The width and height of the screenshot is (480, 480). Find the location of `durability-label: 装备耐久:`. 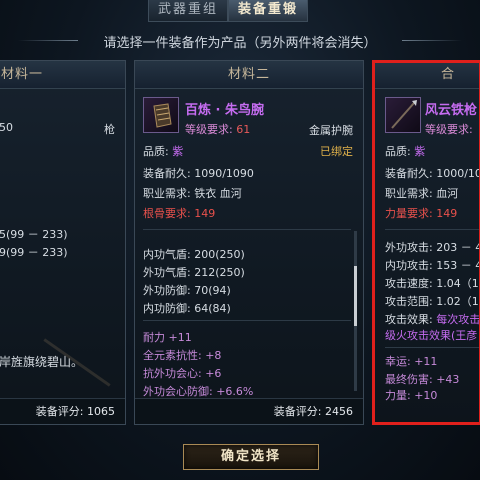

durability-label: 装备耐久: is located at coordinates (167, 173).